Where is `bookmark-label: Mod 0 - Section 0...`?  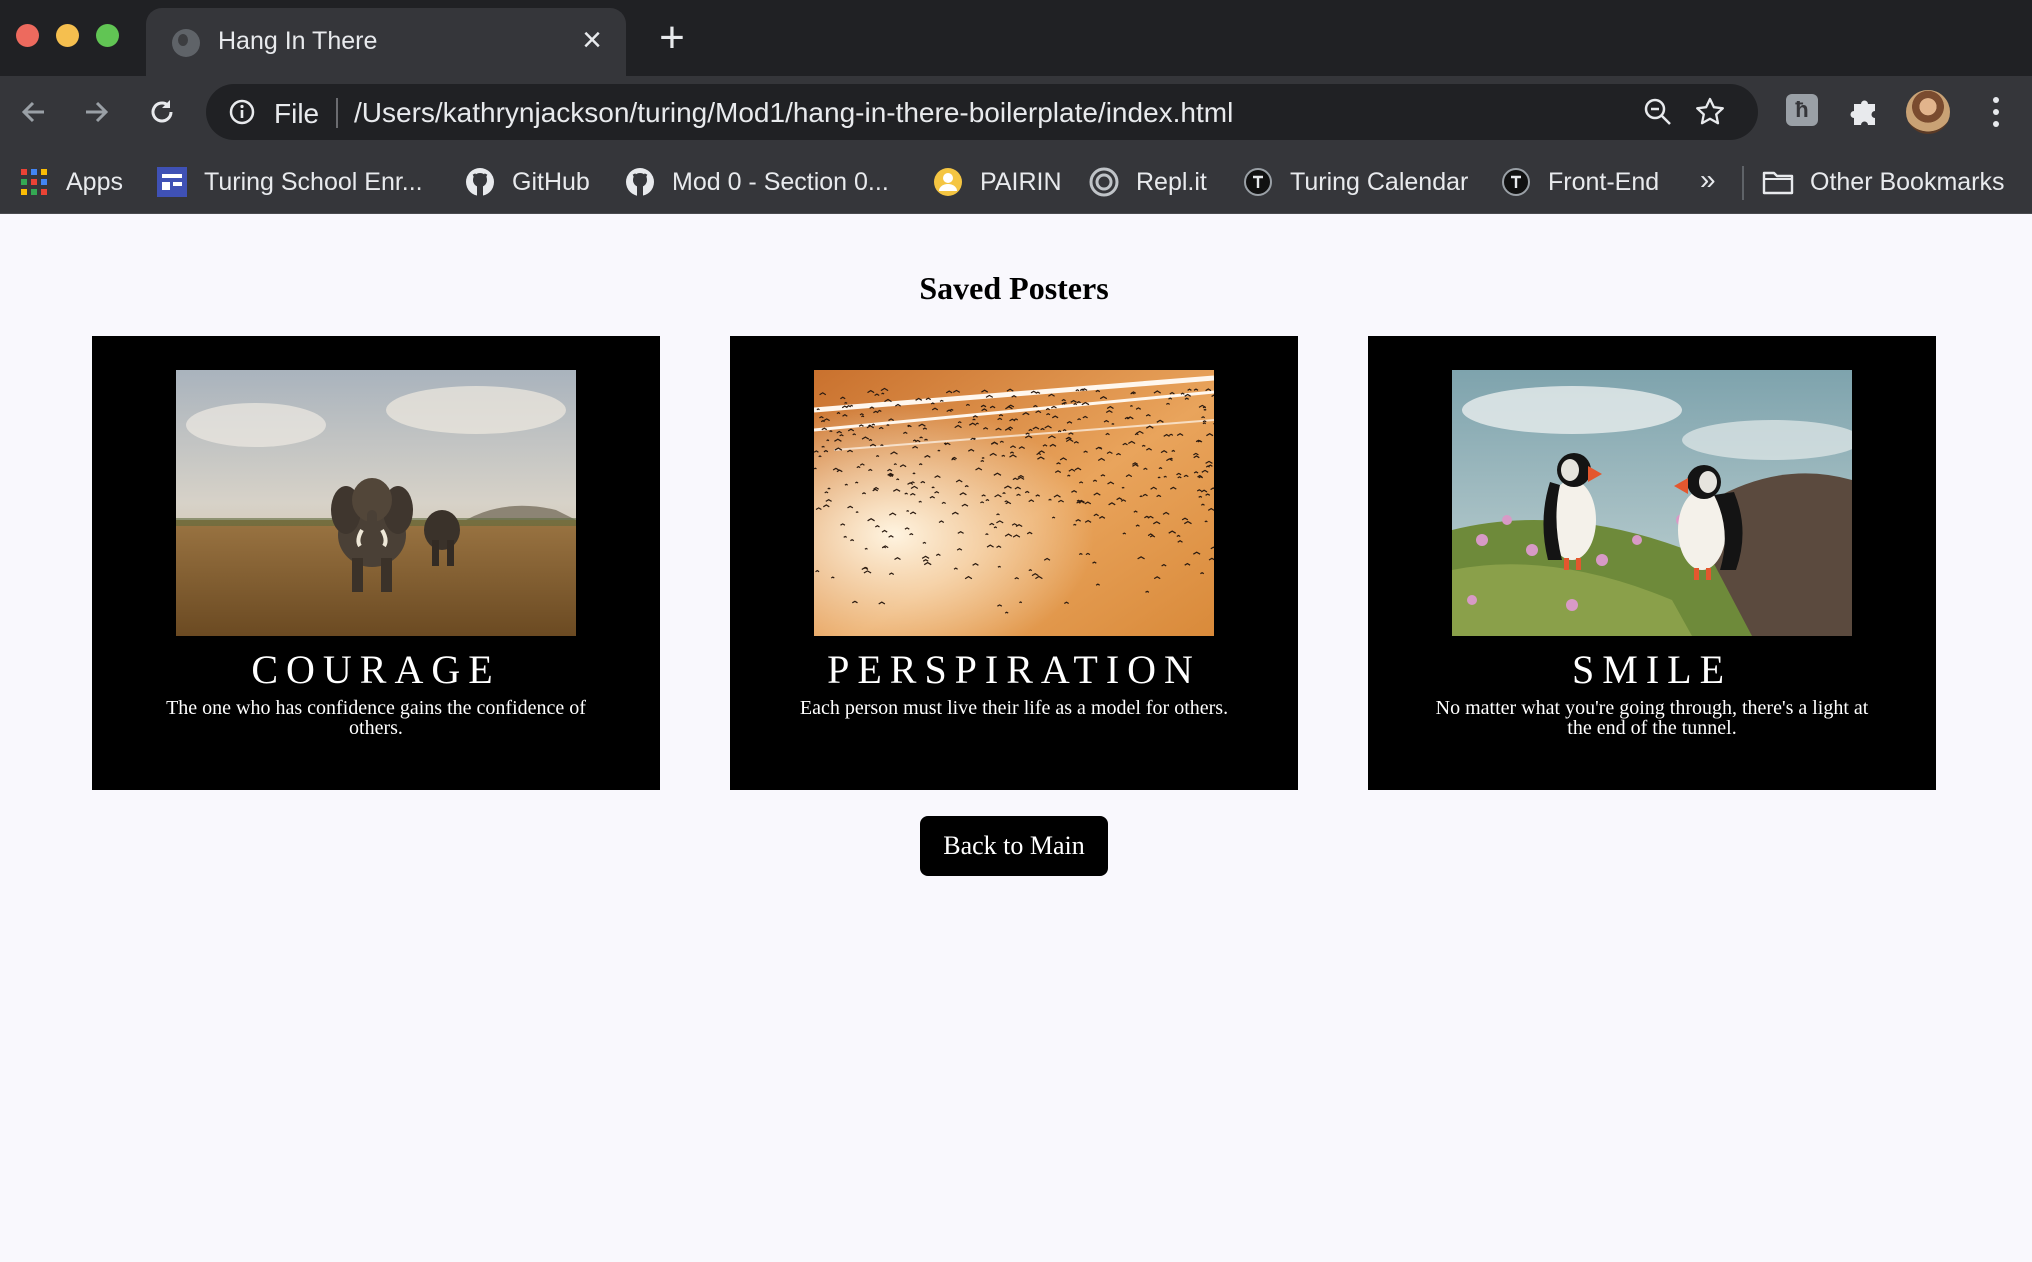
bookmark-label: Mod 0 - Section 0... is located at coordinates (780, 181).